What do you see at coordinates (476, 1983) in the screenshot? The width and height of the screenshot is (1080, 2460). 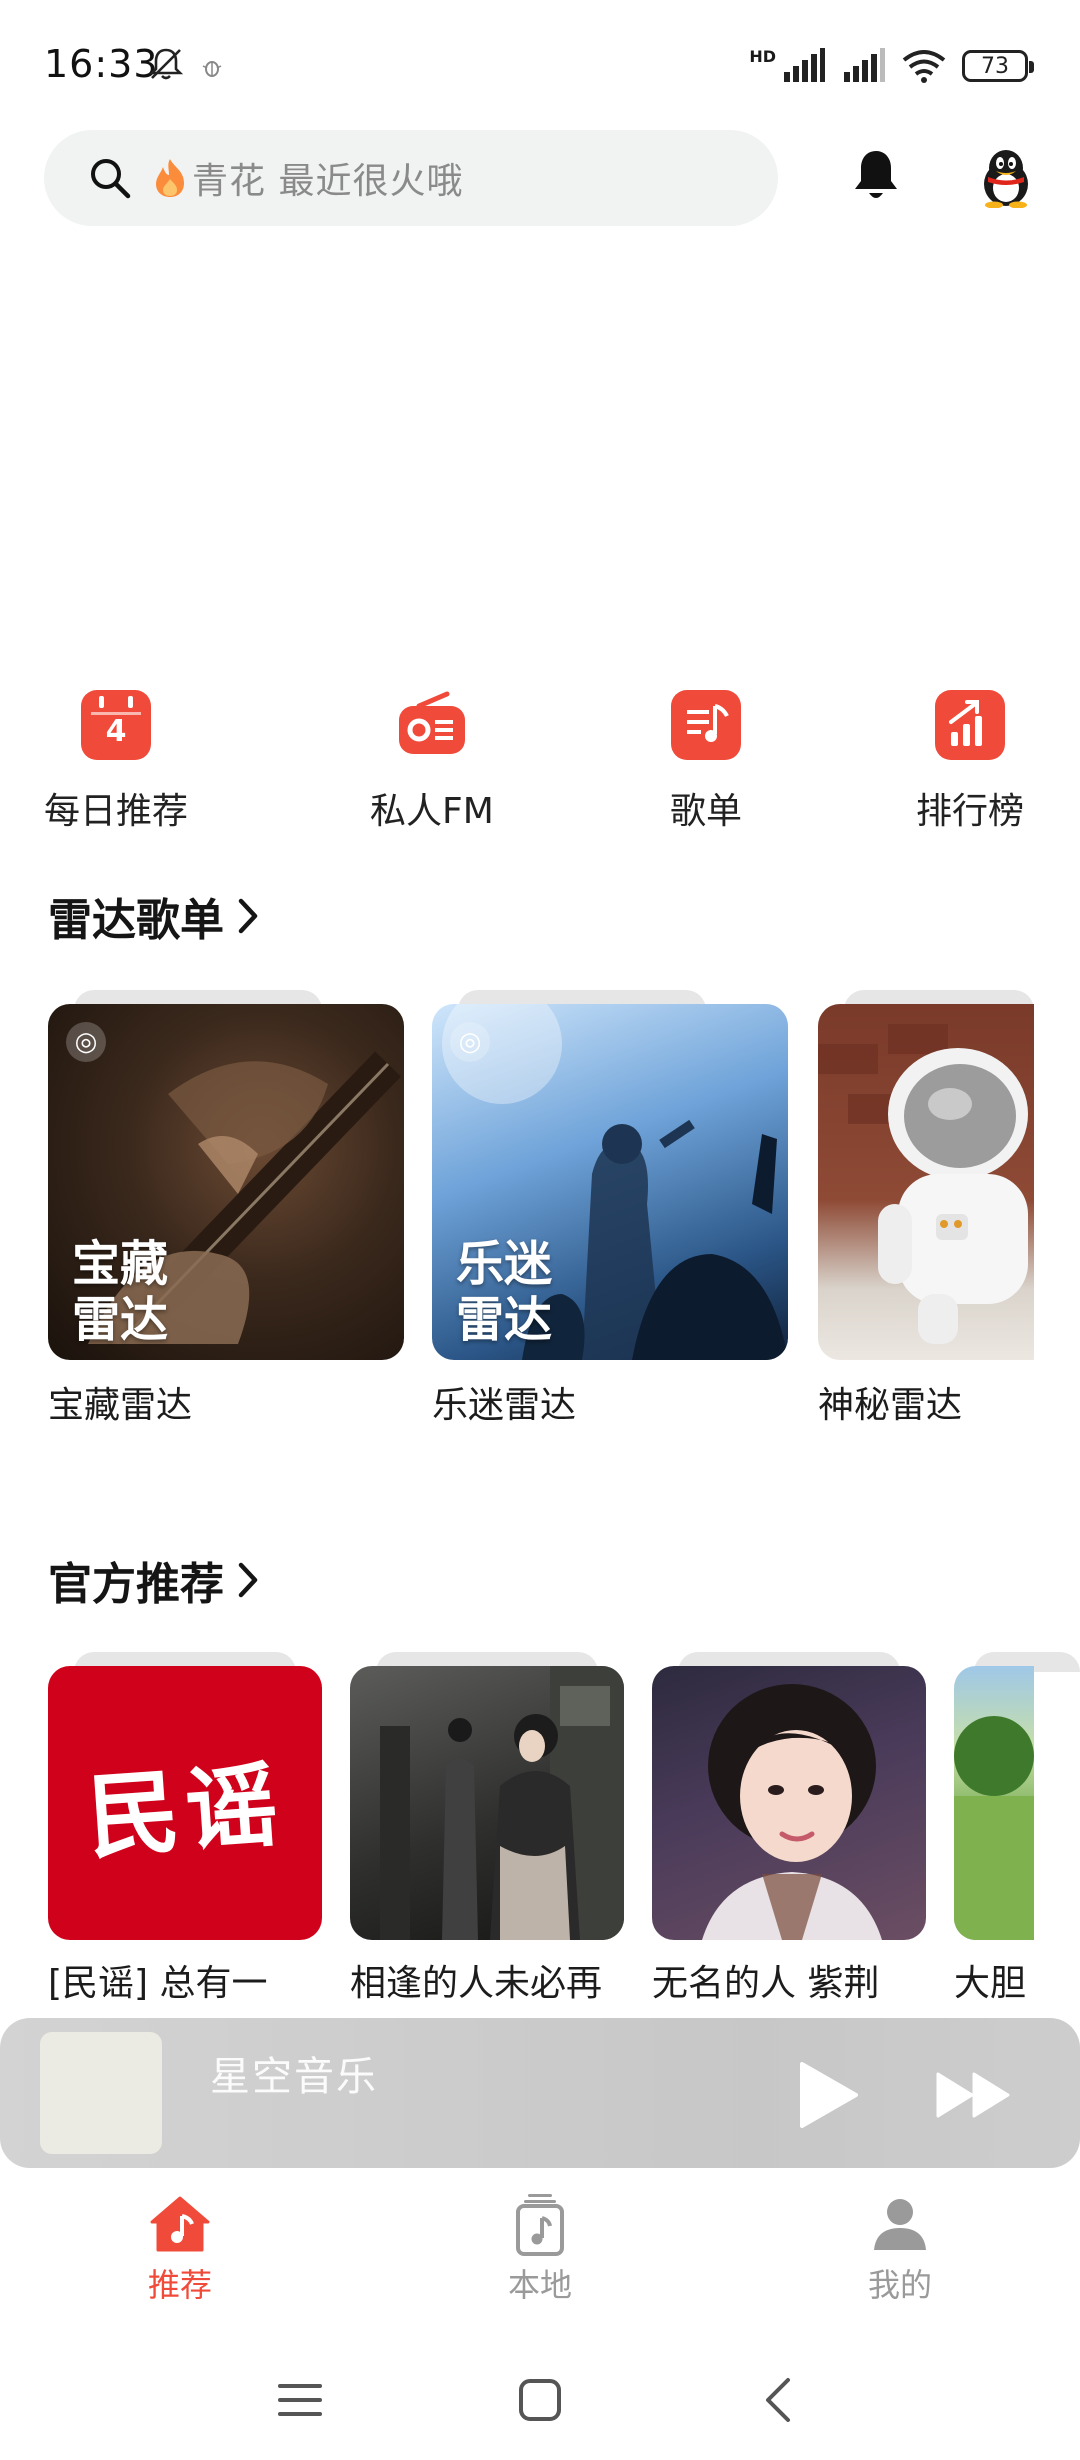 I see `card-caption: 相逢的人未必再` at bounding box center [476, 1983].